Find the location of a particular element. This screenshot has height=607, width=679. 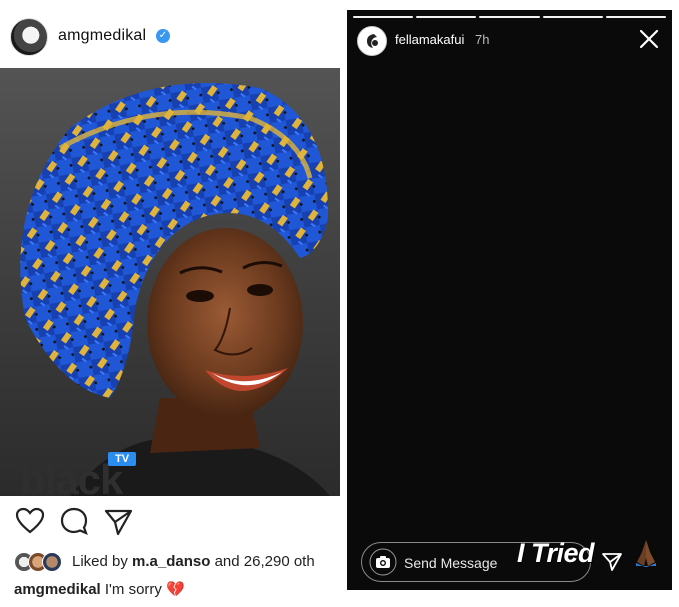

post-username: amgmedikal is located at coordinates (102, 36).